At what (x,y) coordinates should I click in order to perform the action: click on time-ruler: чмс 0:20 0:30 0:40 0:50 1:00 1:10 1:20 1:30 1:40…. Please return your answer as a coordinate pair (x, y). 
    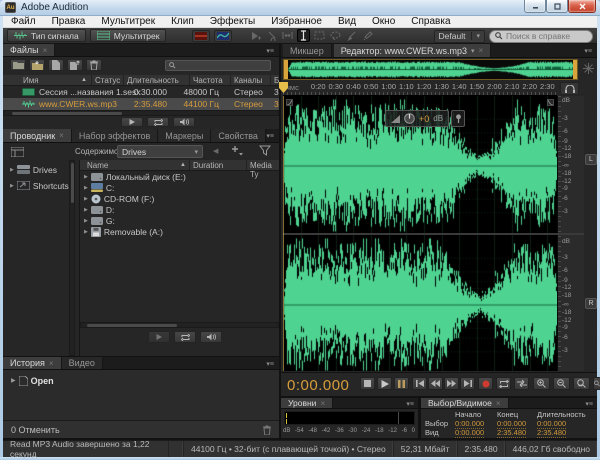
    Looking at the image, I should click on (420, 88).